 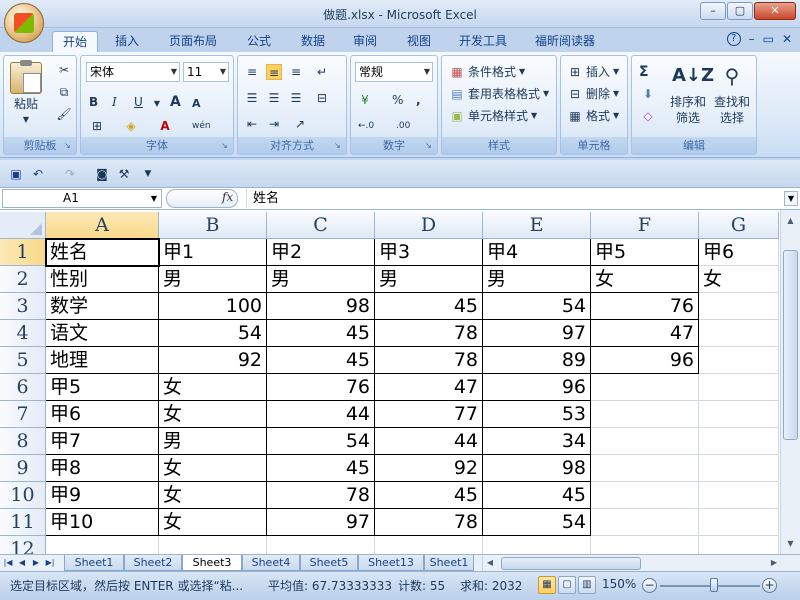 What do you see at coordinates (739, 333) in the screenshot?
I see `cell-g4` at bounding box center [739, 333].